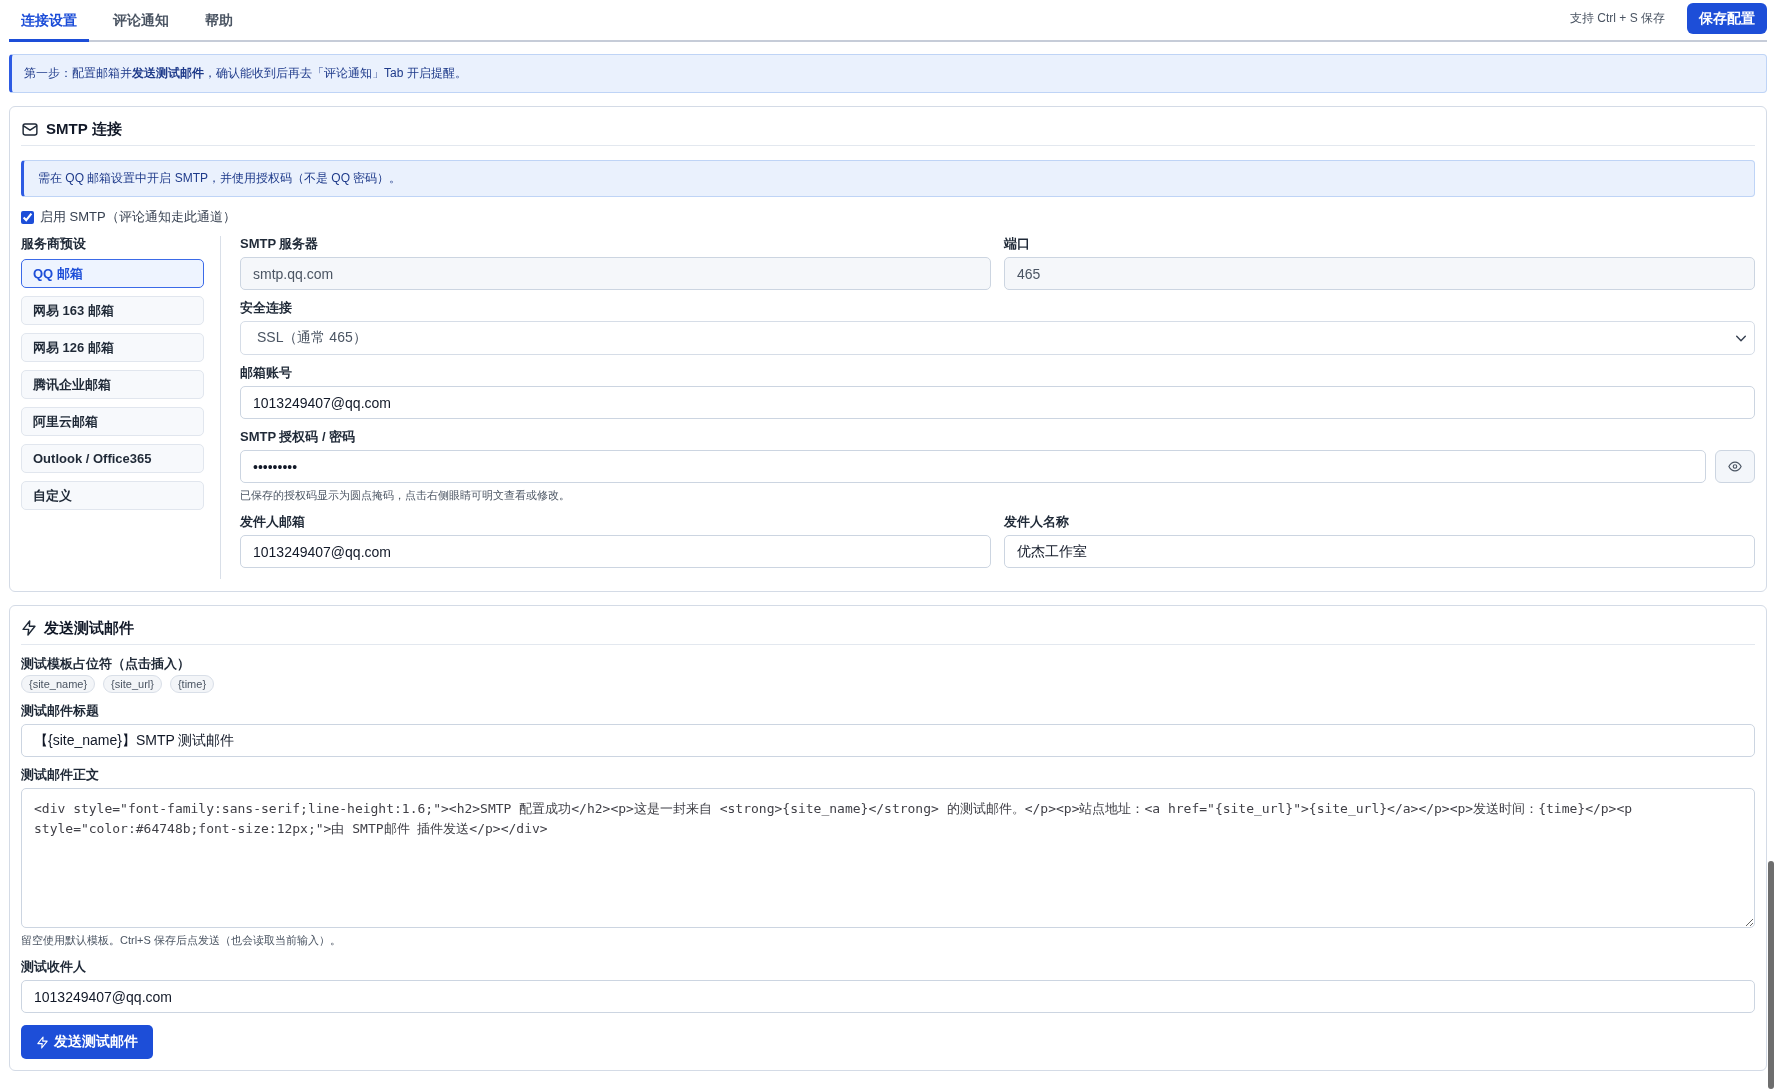  I want to click on card-title: SMTP 连接, so click(84, 129).